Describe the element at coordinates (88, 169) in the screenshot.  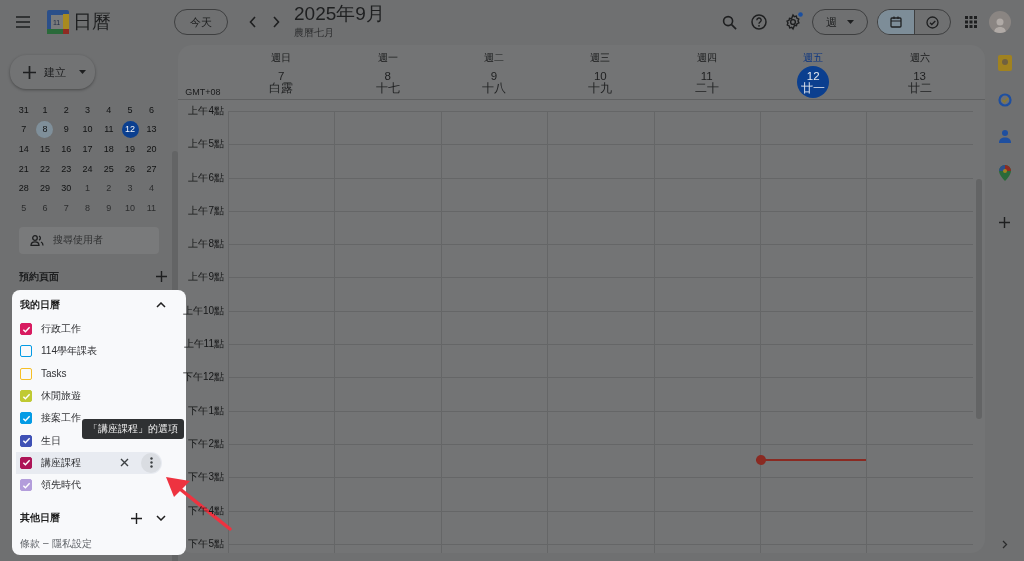
I see `mini-calendar-day: 24` at that location.